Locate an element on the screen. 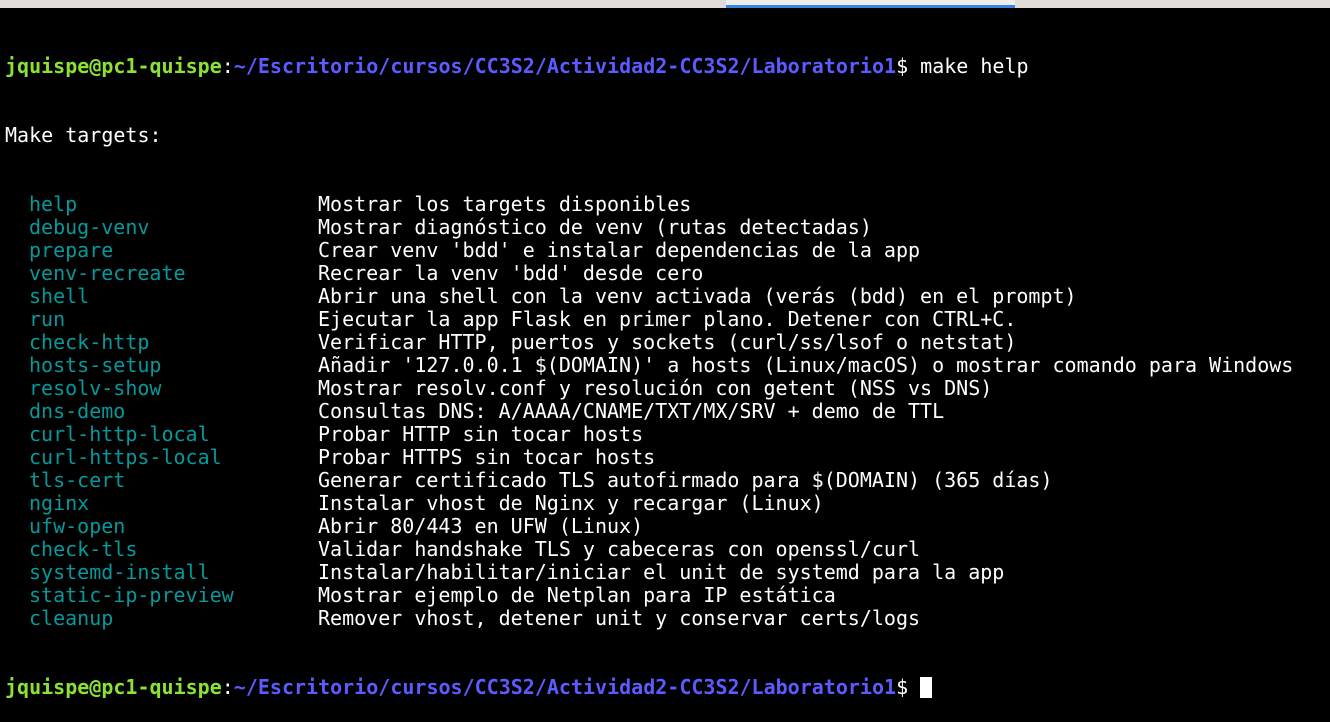 Image resolution: width=1330 pixels, height=722 pixels. target-name: ufw-open is located at coordinates (77, 526).